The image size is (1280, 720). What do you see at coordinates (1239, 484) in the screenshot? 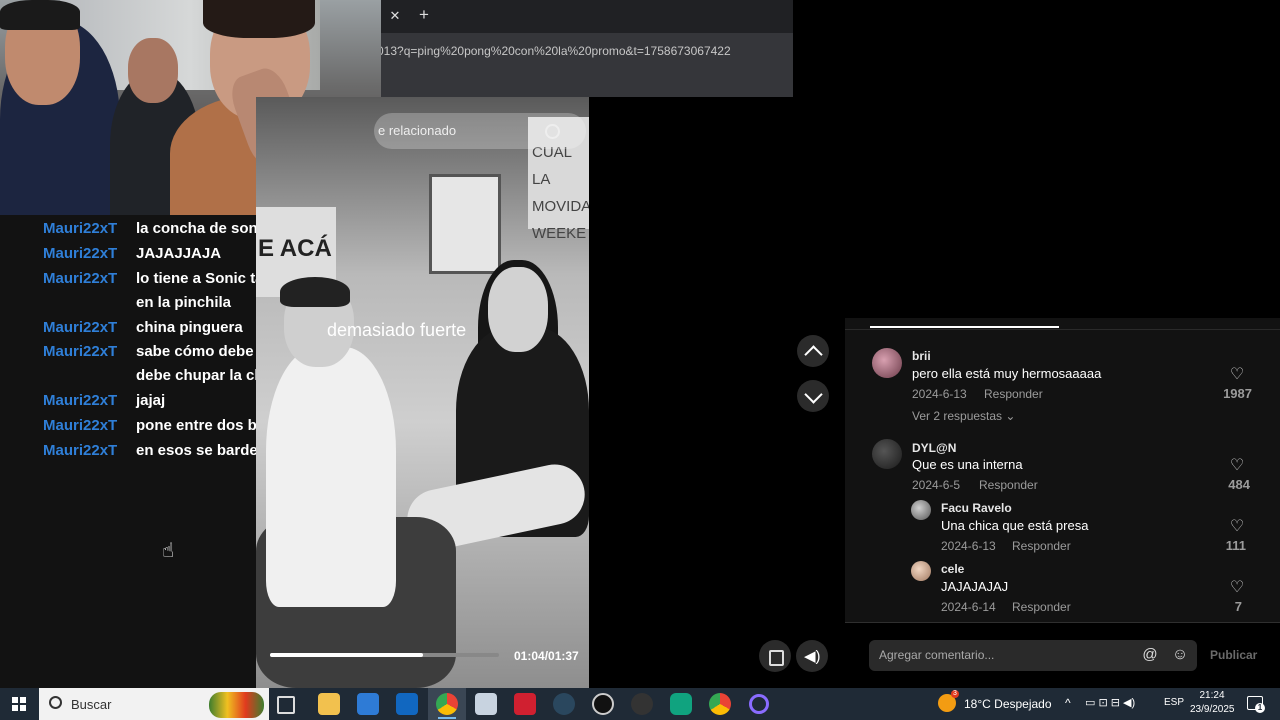
I see `like-count: 484` at bounding box center [1239, 484].